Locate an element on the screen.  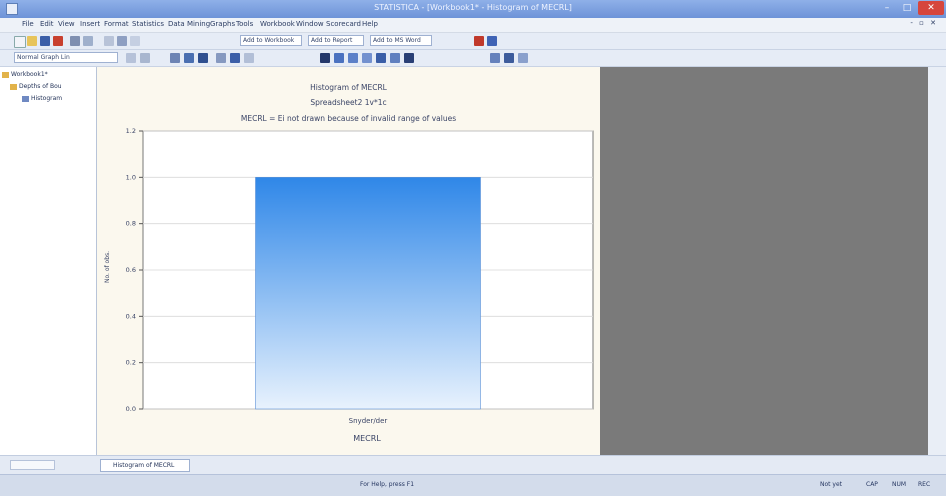
menu-edit: Edit is located at coordinates (47, 24).